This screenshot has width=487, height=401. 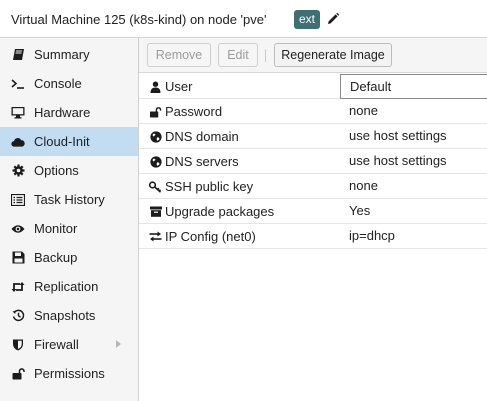 I want to click on sidebar-item-label: Permissions, so click(x=69, y=373).